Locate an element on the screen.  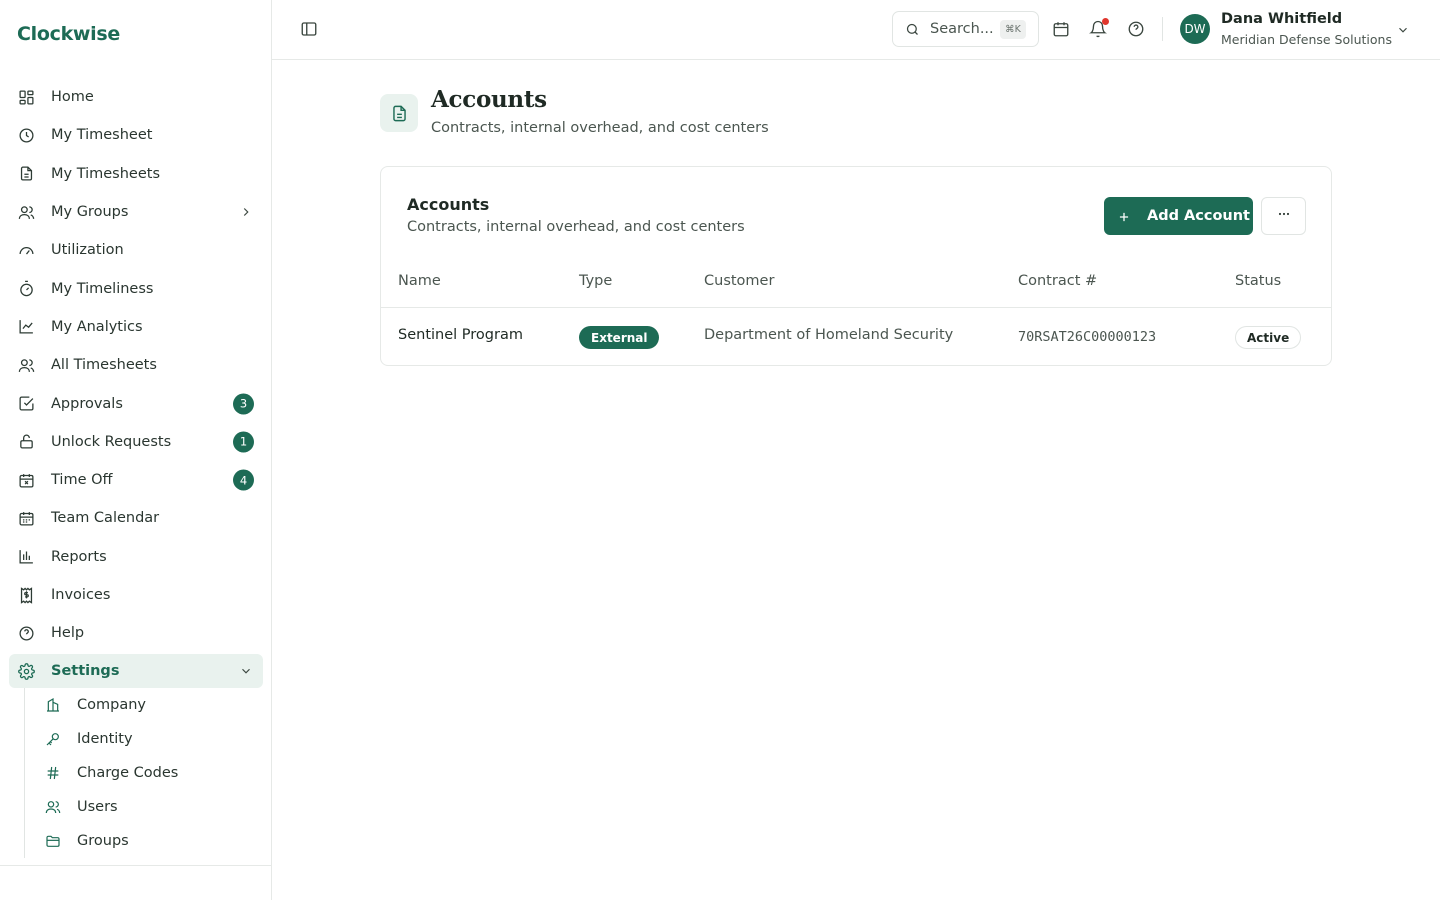
customer-name: Department of Homeland Security is located at coordinates (829, 335).